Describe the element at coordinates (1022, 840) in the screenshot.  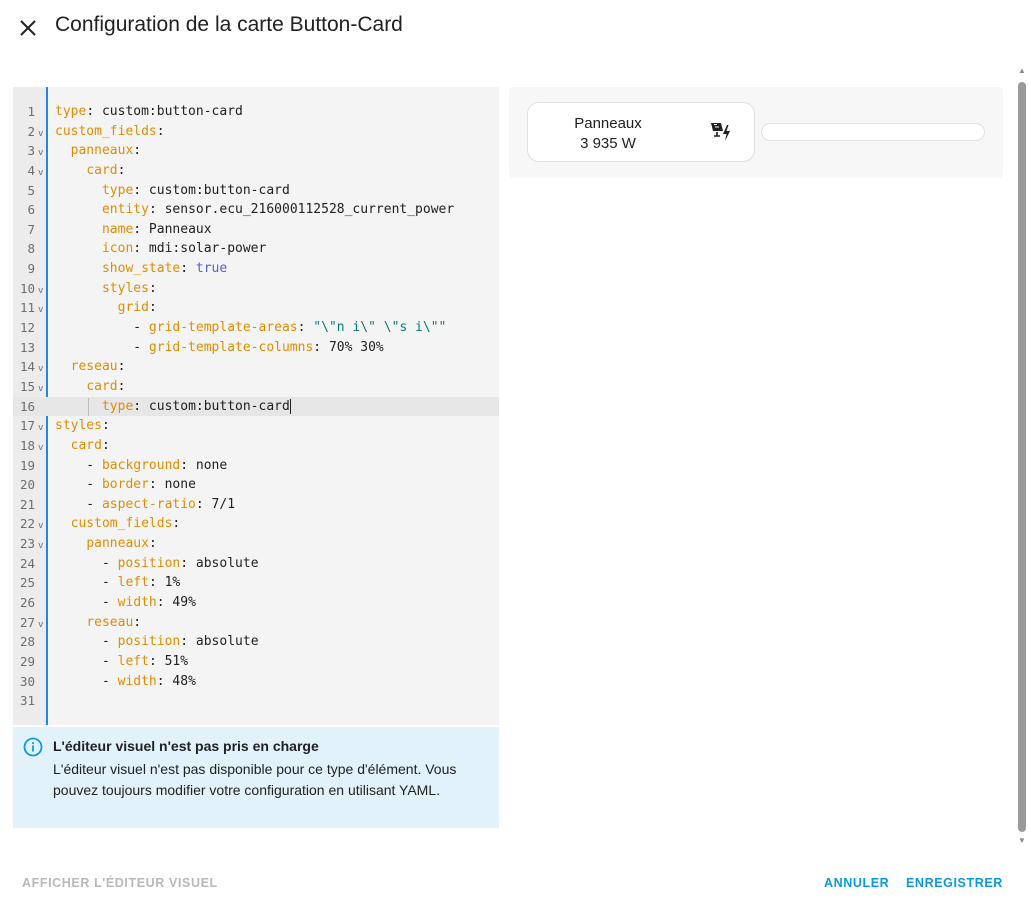
I see `scroll-down-icon: ▼` at that location.